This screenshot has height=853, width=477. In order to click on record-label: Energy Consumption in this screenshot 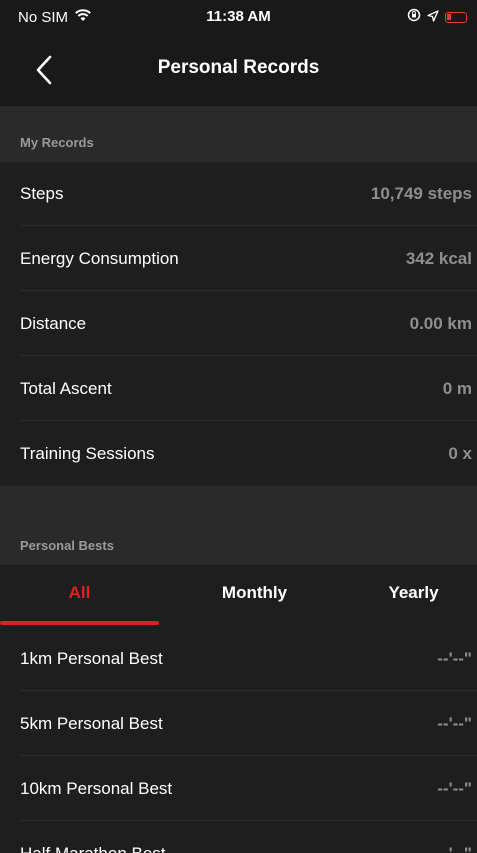, I will do `click(99, 258)`.